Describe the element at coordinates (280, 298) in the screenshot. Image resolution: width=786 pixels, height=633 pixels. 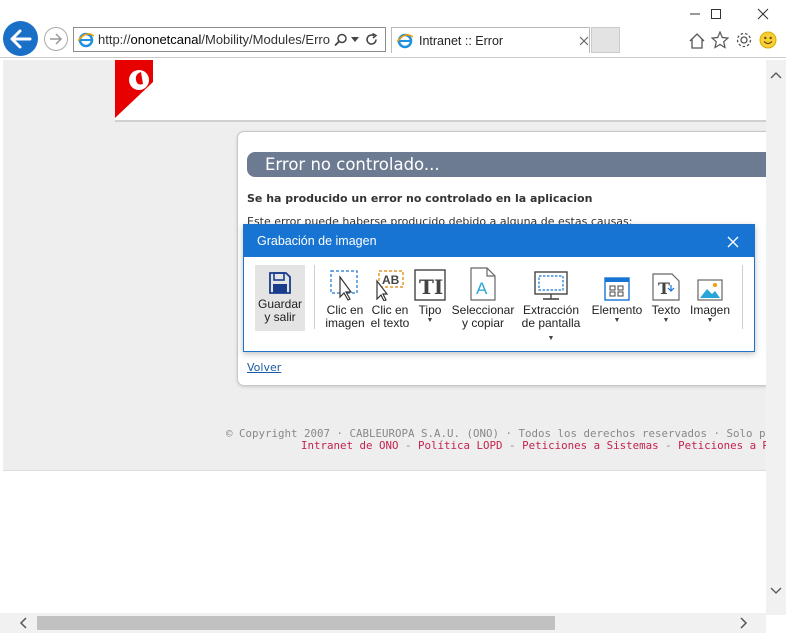
I see `save-and-exit-button: Guardar y salir` at that location.